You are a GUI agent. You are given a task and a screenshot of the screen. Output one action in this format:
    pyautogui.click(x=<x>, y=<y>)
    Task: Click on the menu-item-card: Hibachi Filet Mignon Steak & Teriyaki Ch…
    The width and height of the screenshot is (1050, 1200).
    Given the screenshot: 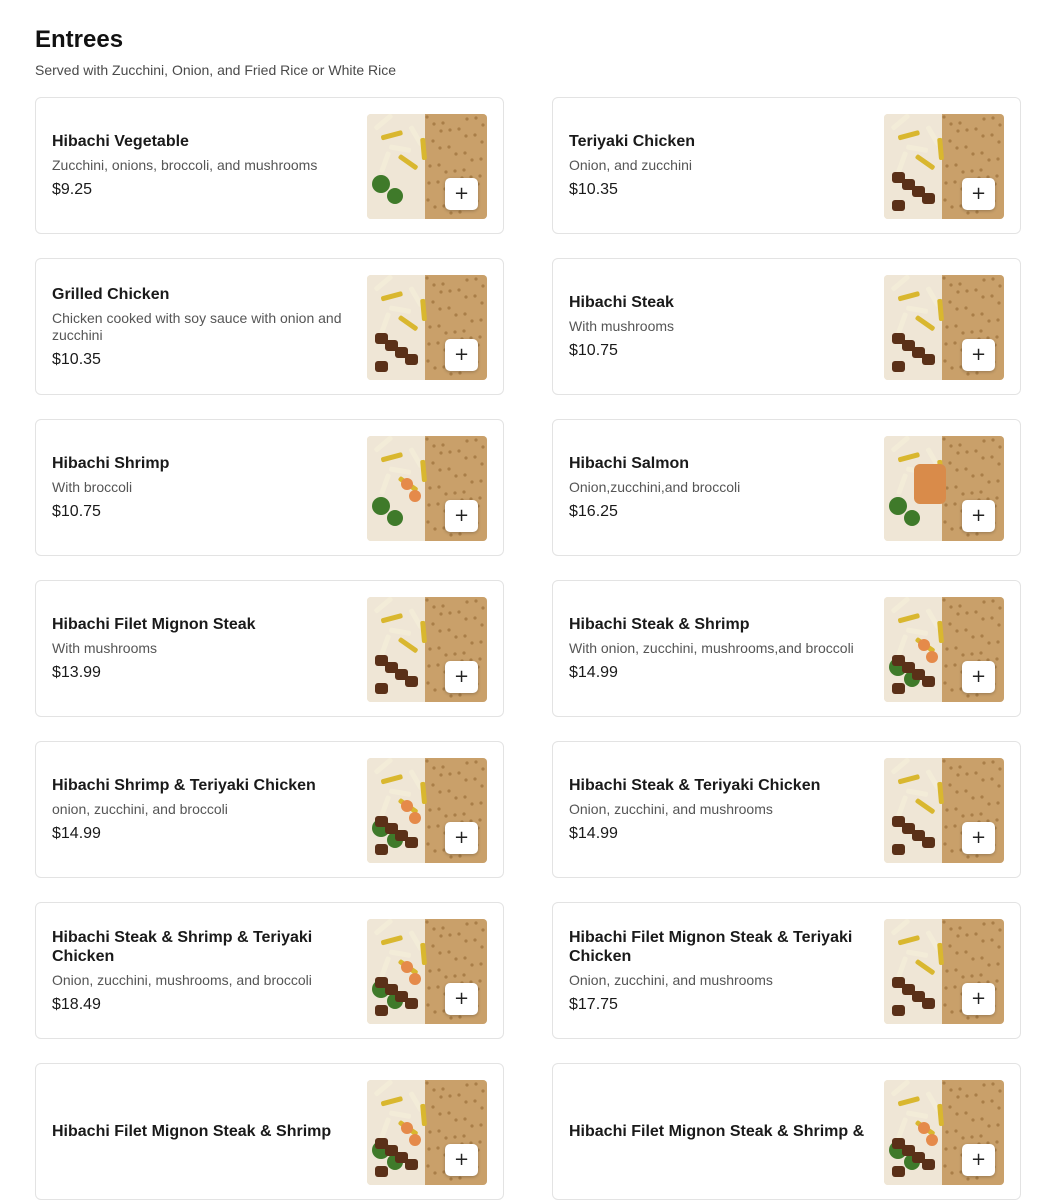 What is the action you would take?
    pyautogui.click(x=786, y=970)
    